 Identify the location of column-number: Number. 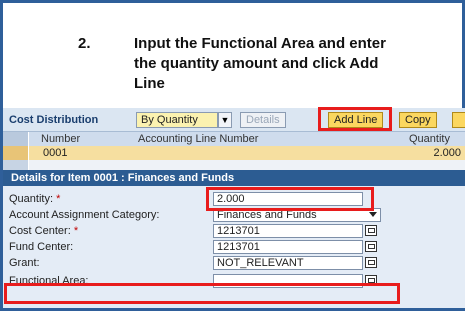
(61, 139).